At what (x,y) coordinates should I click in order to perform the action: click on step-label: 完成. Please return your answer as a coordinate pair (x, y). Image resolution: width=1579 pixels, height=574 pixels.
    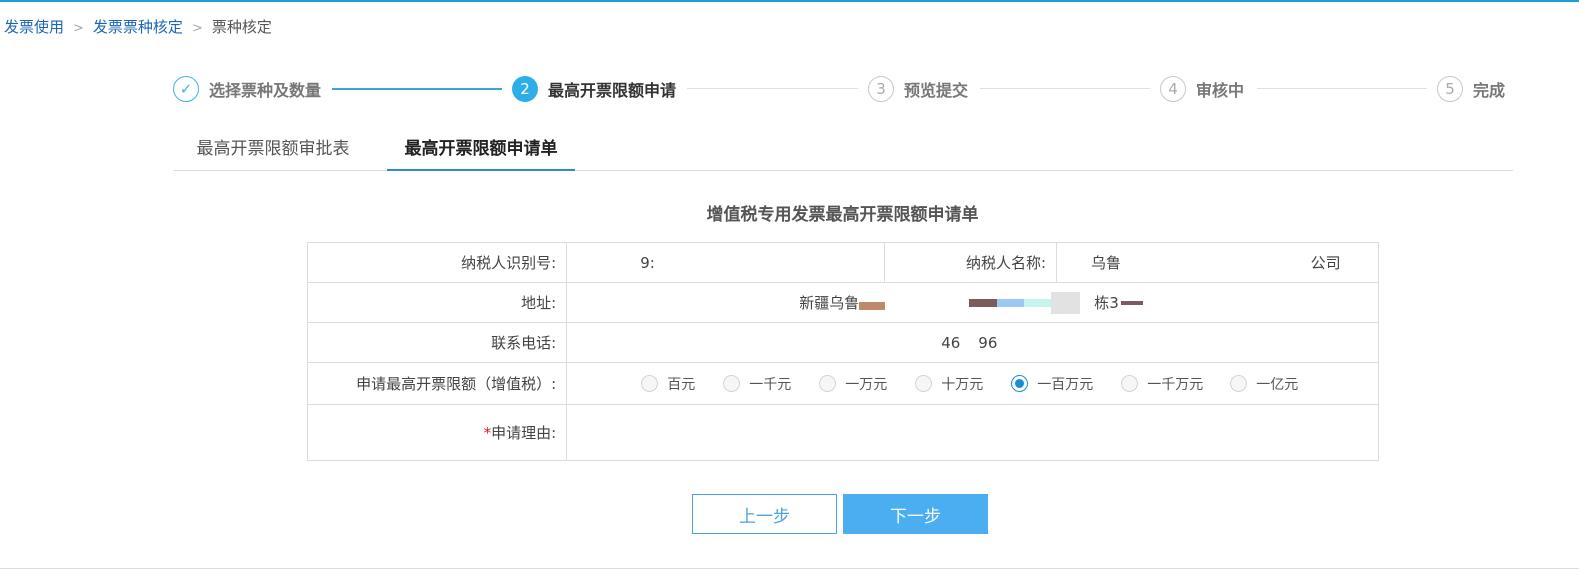
    Looking at the image, I should click on (1489, 90).